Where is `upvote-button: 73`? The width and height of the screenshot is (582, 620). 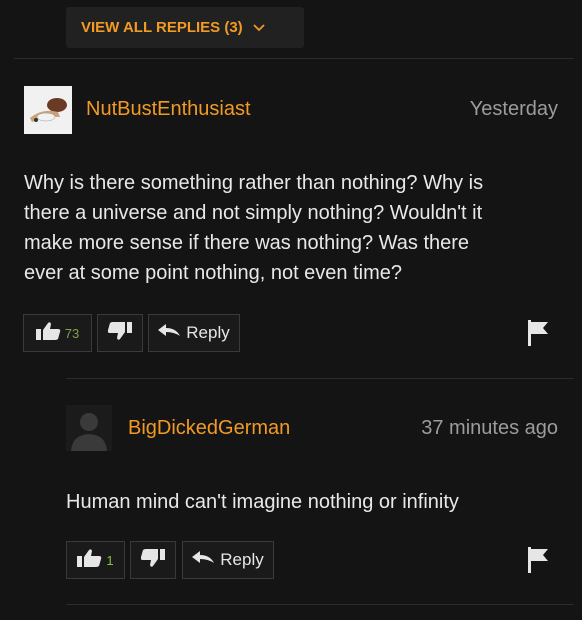
upvote-button: 73 is located at coordinates (57, 333).